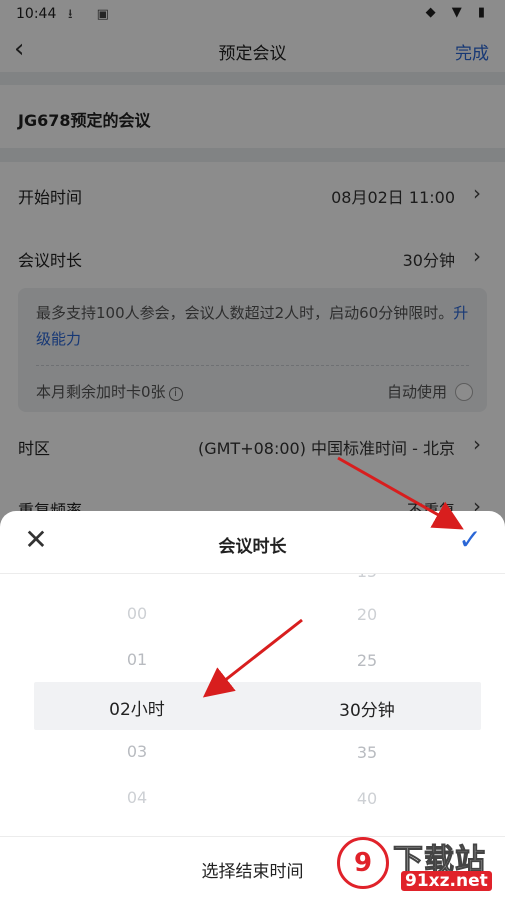  What do you see at coordinates (367, 752) in the screenshot?
I see `minutes-option: 35` at bounding box center [367, 752].